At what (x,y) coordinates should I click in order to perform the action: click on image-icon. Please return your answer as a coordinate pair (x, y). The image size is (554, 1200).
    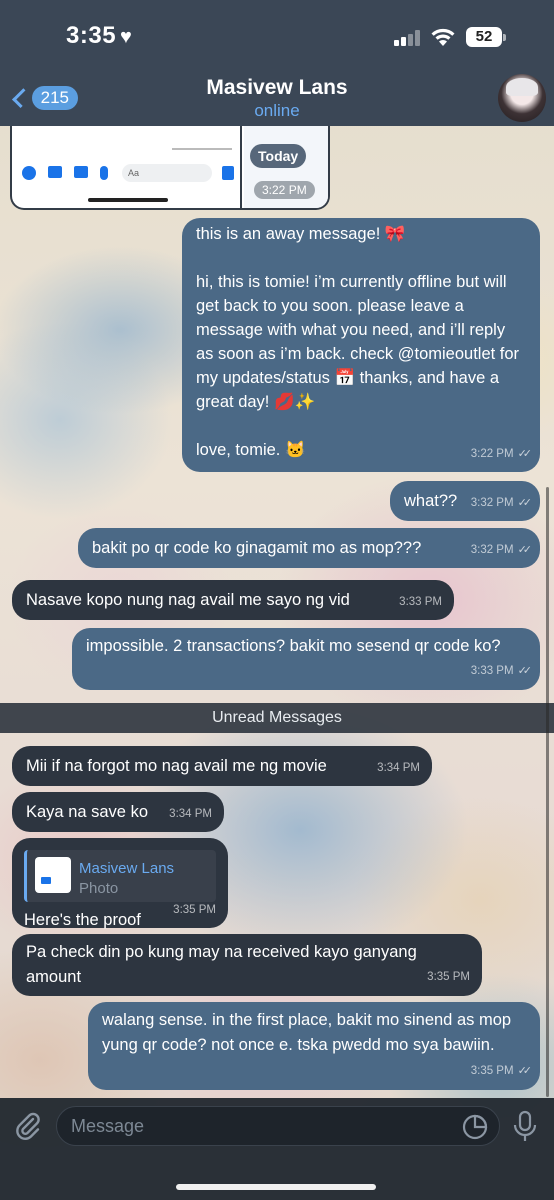
    Looking at the image, I should click on (81, 172).